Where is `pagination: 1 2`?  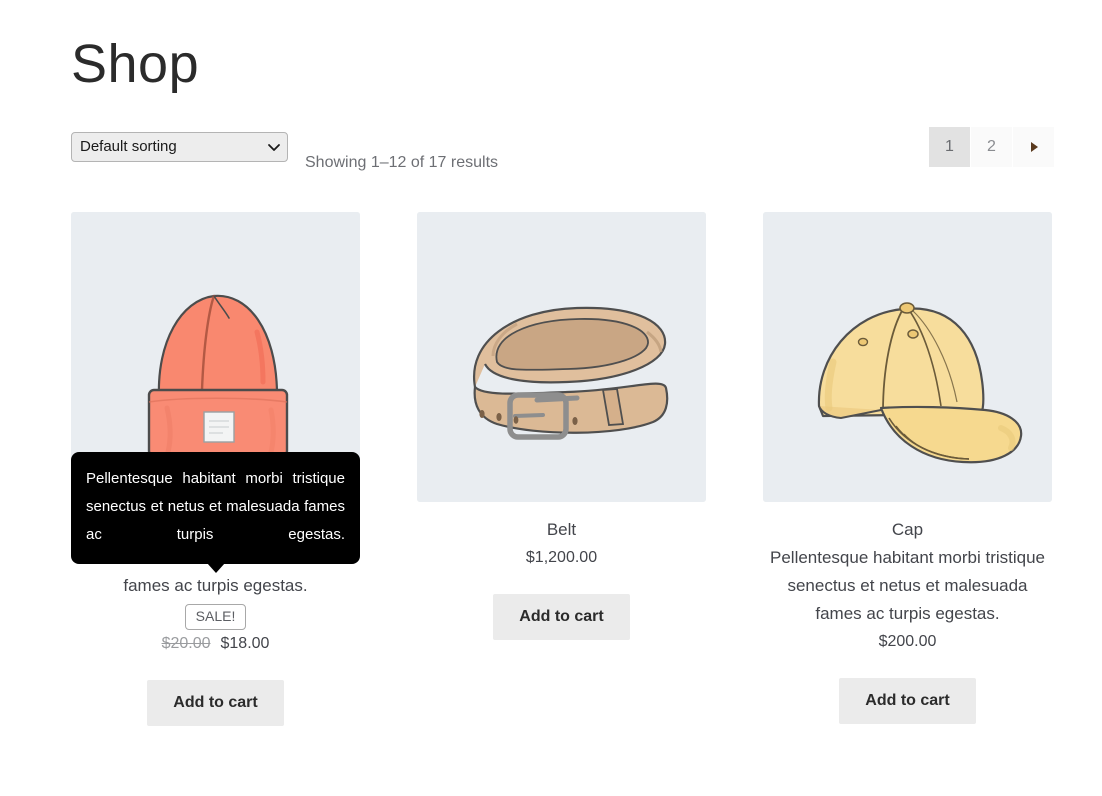 pagination: 1 2 is located at coordinates (991, 147).